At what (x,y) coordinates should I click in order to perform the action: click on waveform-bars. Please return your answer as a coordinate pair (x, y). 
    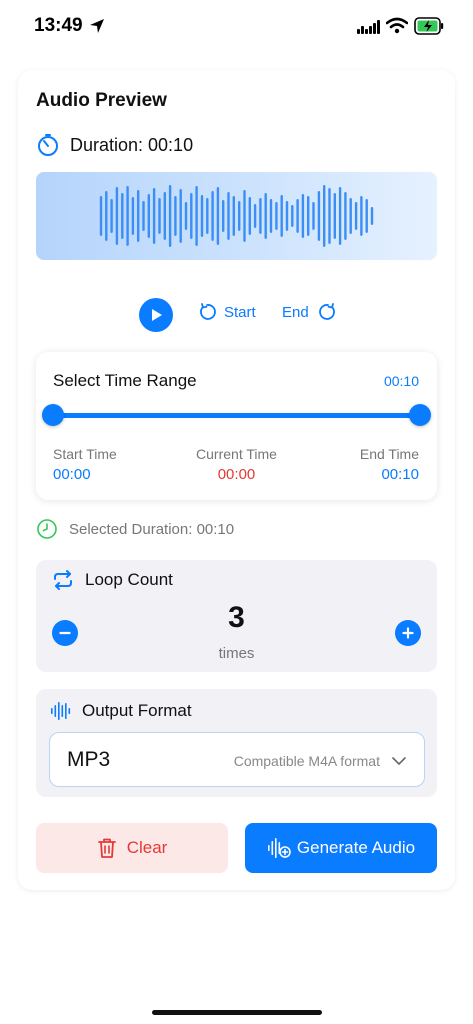
    Looking at the image, I should click on (236, 216).